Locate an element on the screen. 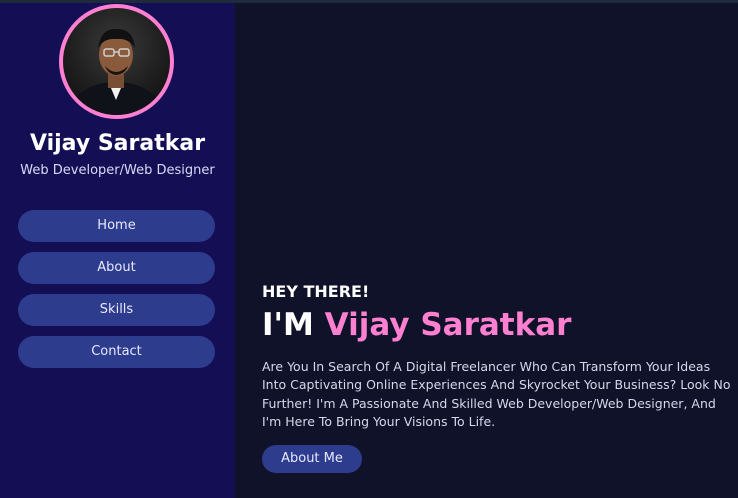  avatar is located at coordinates (116, 61).